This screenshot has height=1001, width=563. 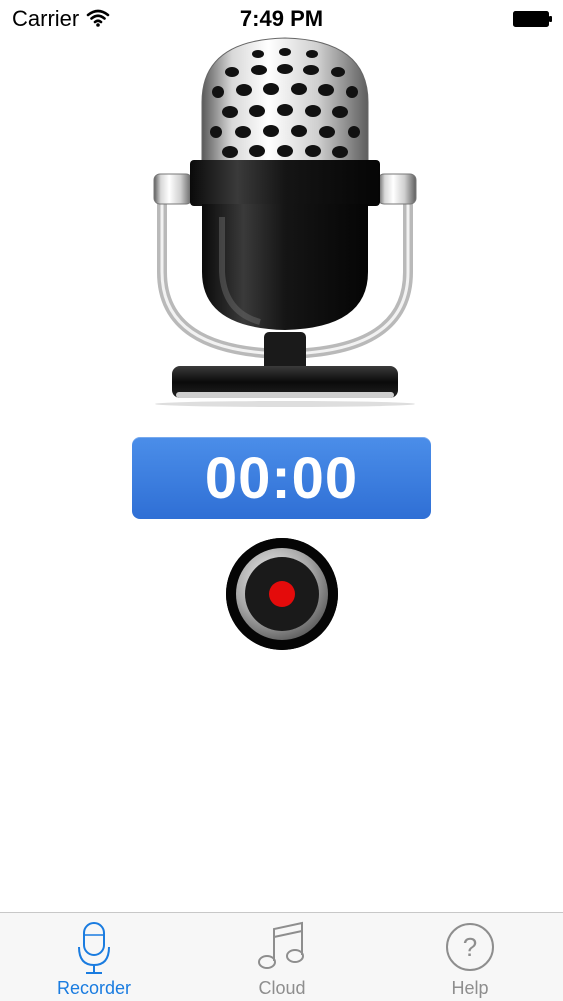 What do you see at coordinates (282, 949) in the screenshot?
I see `music-note-icon` at bounding box center [282, 949].